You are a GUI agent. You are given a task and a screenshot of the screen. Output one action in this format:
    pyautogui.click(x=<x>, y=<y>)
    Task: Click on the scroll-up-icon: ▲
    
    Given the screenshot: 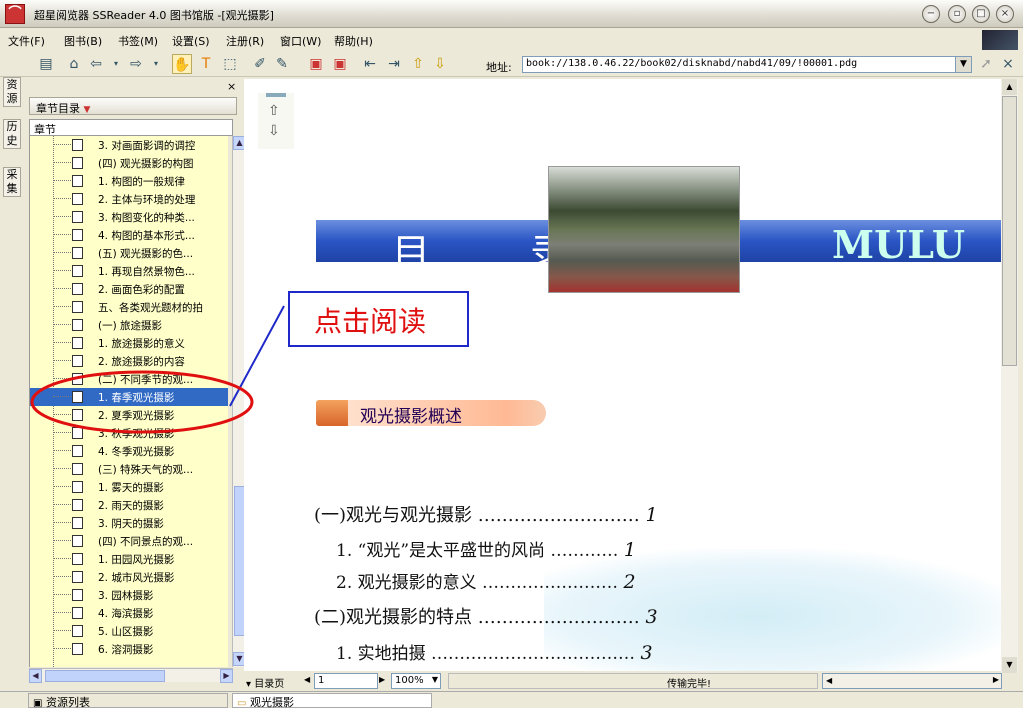 What is the action you would take?
    pyautogui.click(x=1009, y=87)
    